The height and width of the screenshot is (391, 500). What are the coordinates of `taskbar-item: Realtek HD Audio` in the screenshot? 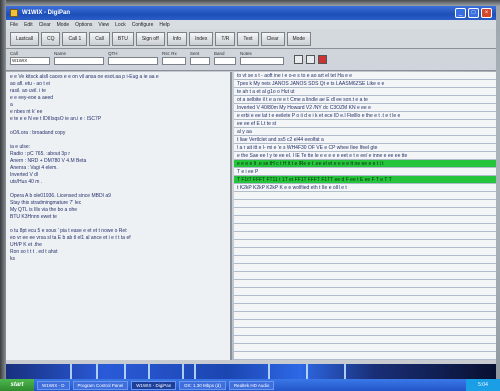 It's located at (251, 385).